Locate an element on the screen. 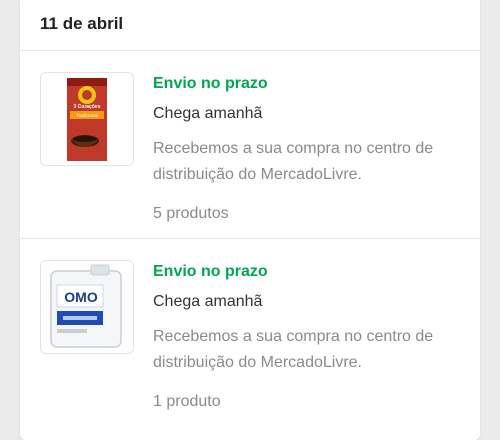  product-thumbnail: 3 Corações Tradicional is located at coordinates (87, 119).